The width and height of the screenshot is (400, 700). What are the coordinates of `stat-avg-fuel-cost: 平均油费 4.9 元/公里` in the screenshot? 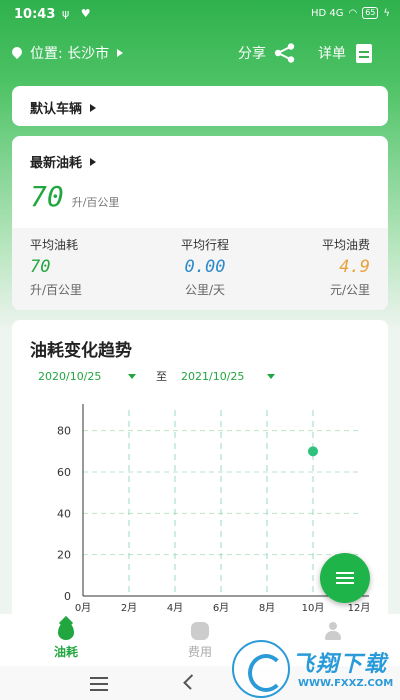 It's located at (346, 267).